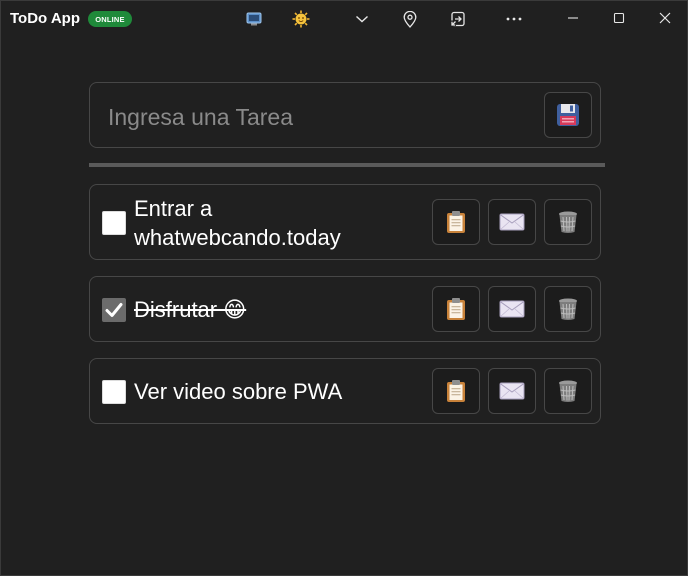 This screenshot has width=688, height=576. I want to click on close-button, so click(665, 18).